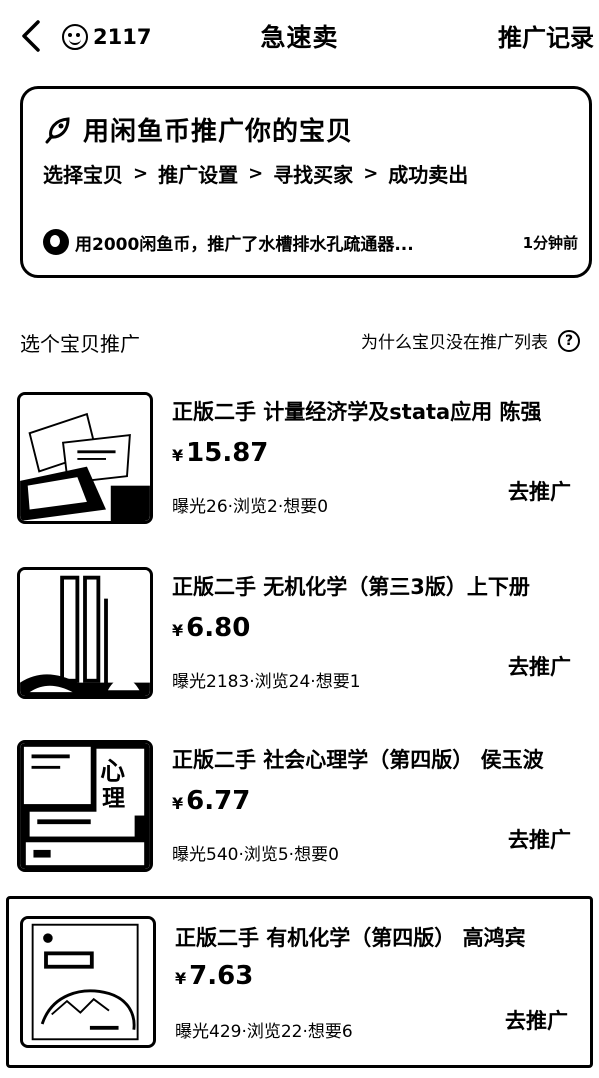  I want to click on why-not-listed-link: 为什么宝贝没在推广列表 ?, so click(470, 340).